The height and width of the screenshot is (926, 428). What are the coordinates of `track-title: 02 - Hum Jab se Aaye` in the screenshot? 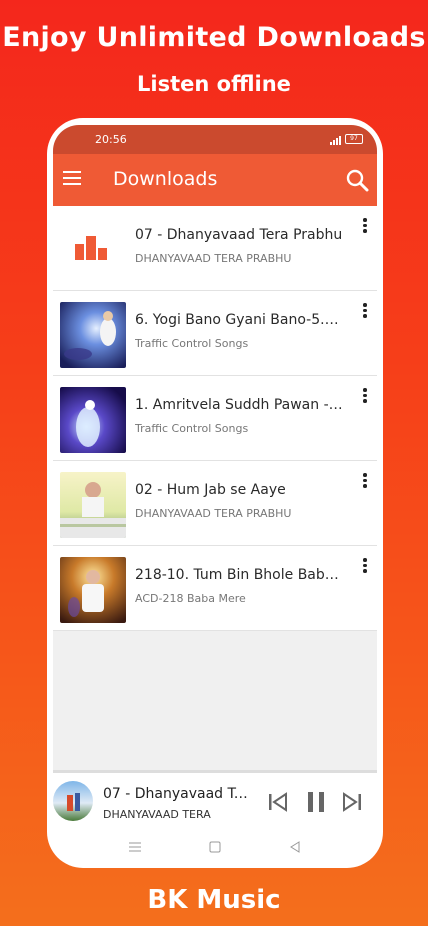 It's located at (210, 490).